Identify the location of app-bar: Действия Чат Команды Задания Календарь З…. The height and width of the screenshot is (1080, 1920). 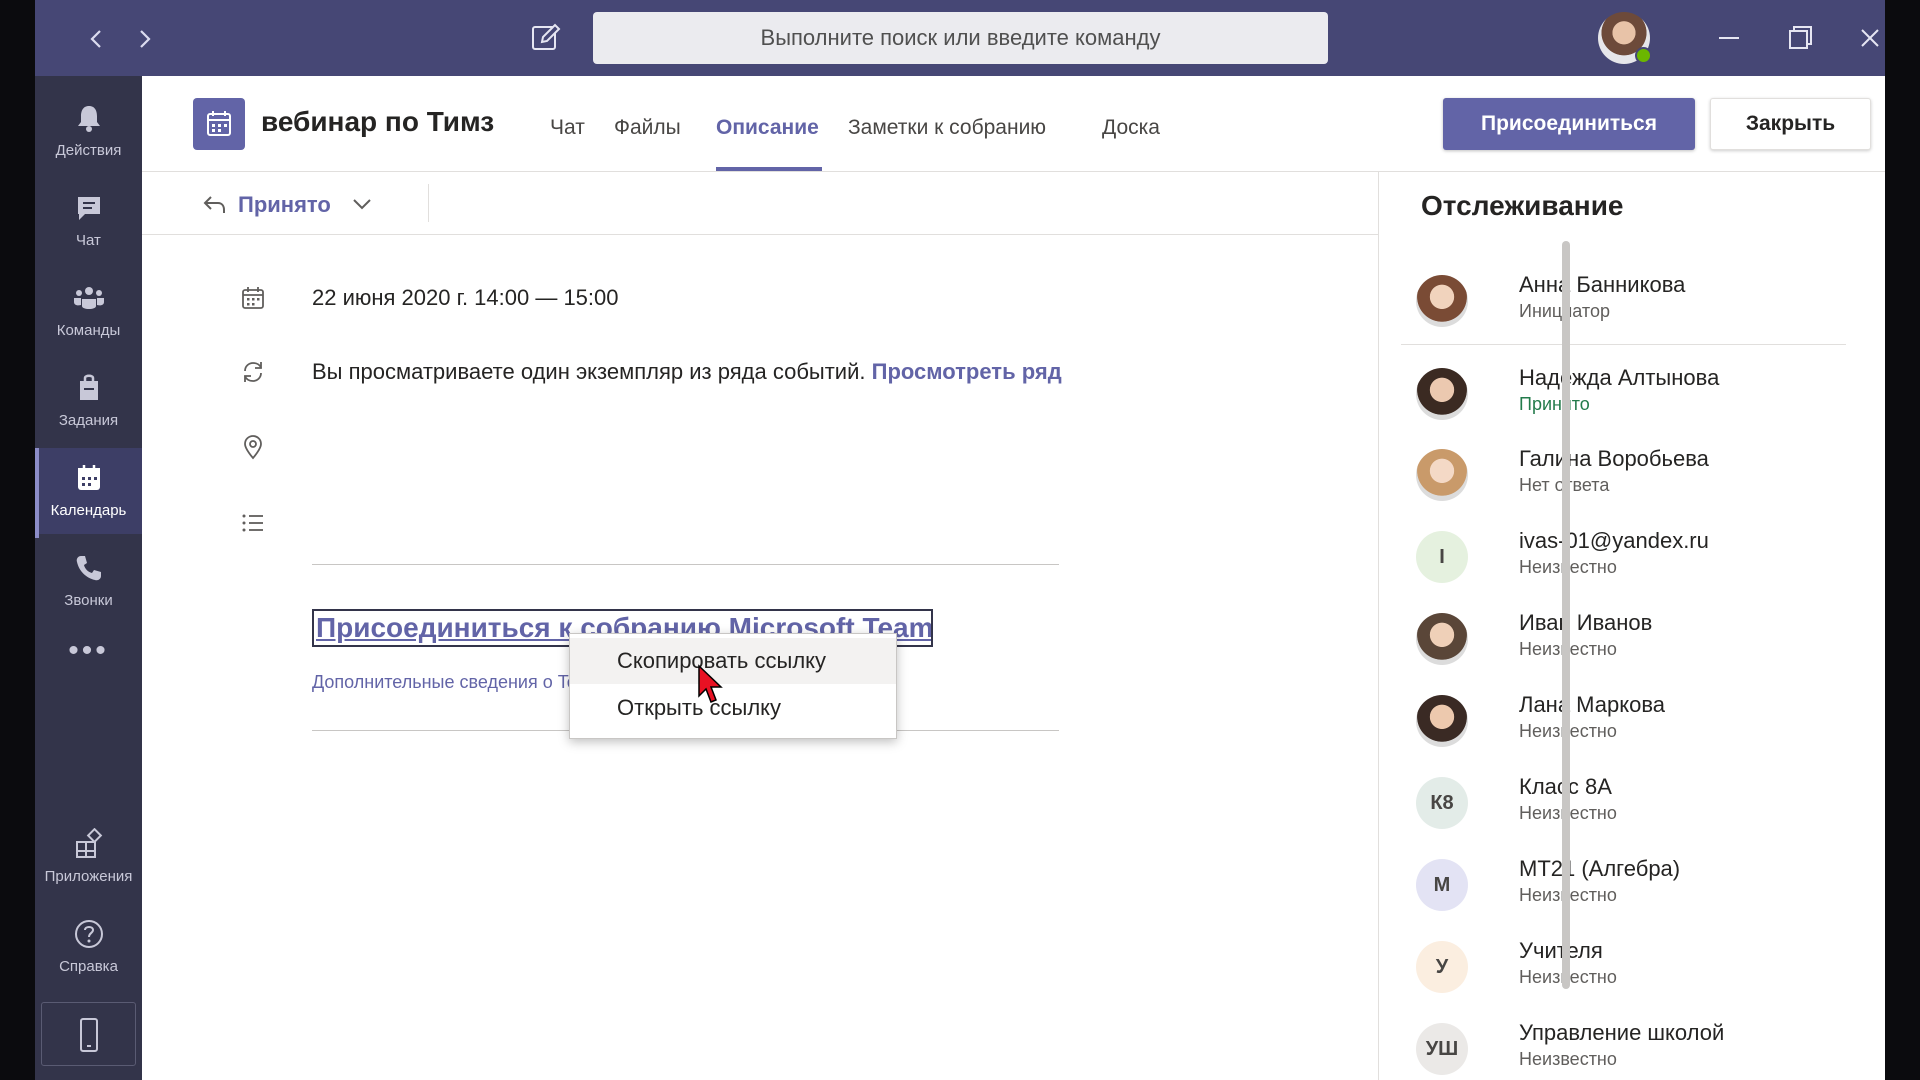
(88, 578).